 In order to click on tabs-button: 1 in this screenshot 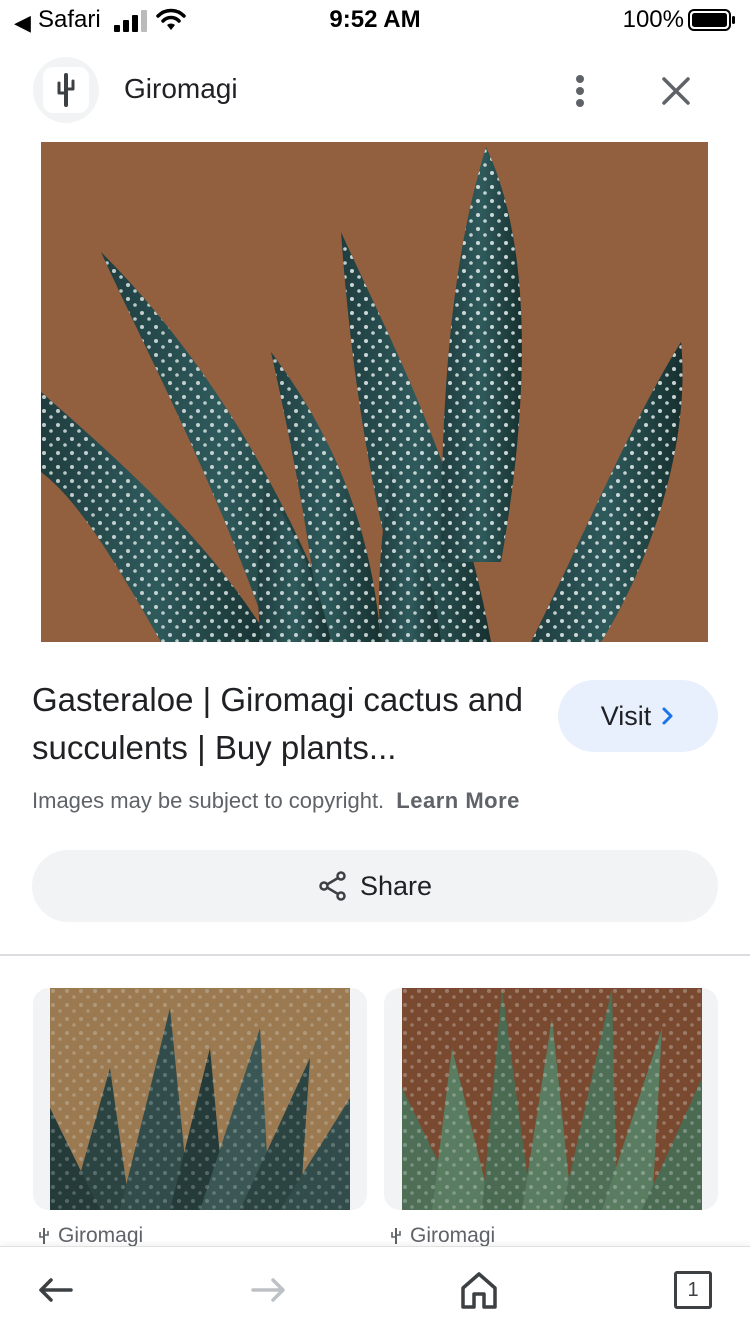, I will do `click(693, 1290)`.